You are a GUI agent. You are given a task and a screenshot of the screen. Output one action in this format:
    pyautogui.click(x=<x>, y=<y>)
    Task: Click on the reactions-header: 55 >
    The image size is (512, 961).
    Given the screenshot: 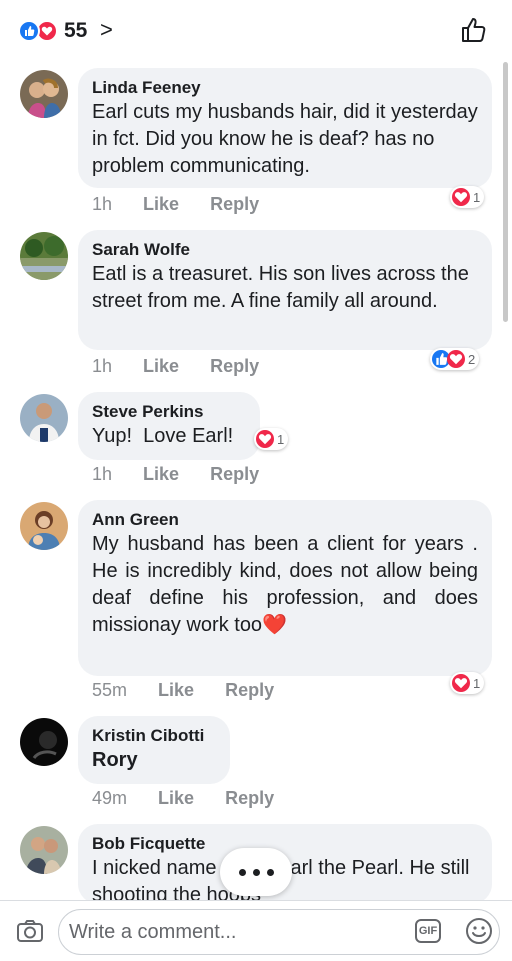 What is the action you would take?
    pyautogui.click(x=256, y=31)
    